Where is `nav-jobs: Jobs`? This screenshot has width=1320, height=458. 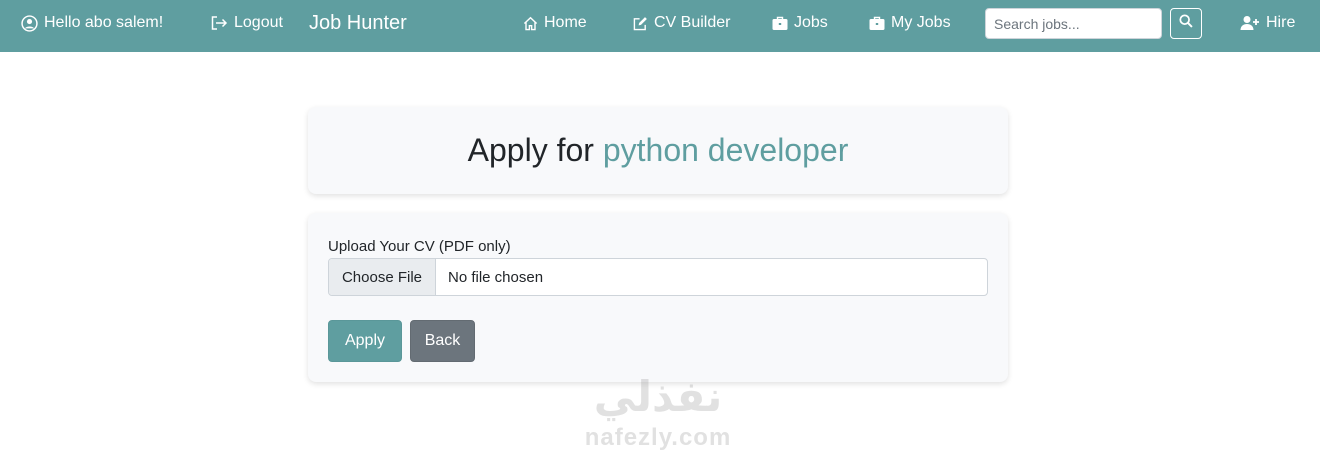 nav-jobs: Jobs is located at coordinates (800, 23).